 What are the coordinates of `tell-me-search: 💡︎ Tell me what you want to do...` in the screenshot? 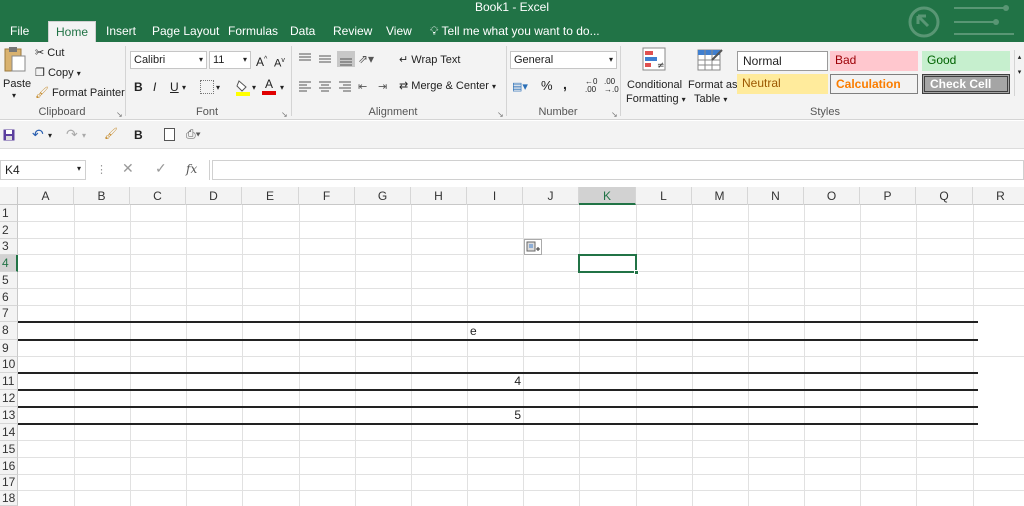 It's located at (515, 31).